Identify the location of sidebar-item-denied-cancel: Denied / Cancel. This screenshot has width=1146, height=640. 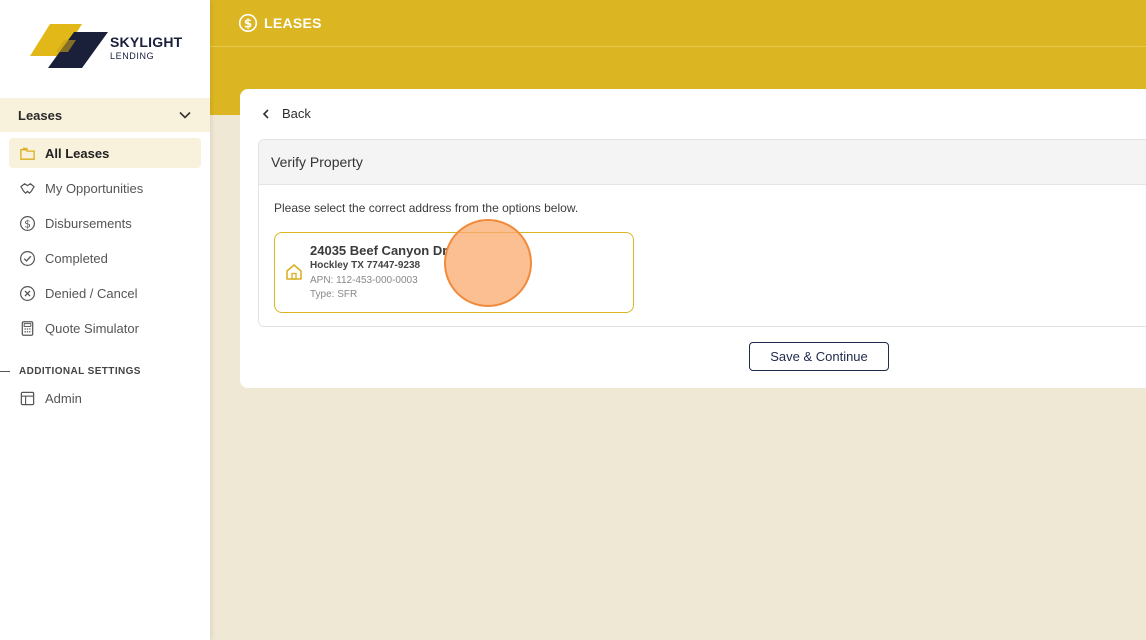
(105, 293).